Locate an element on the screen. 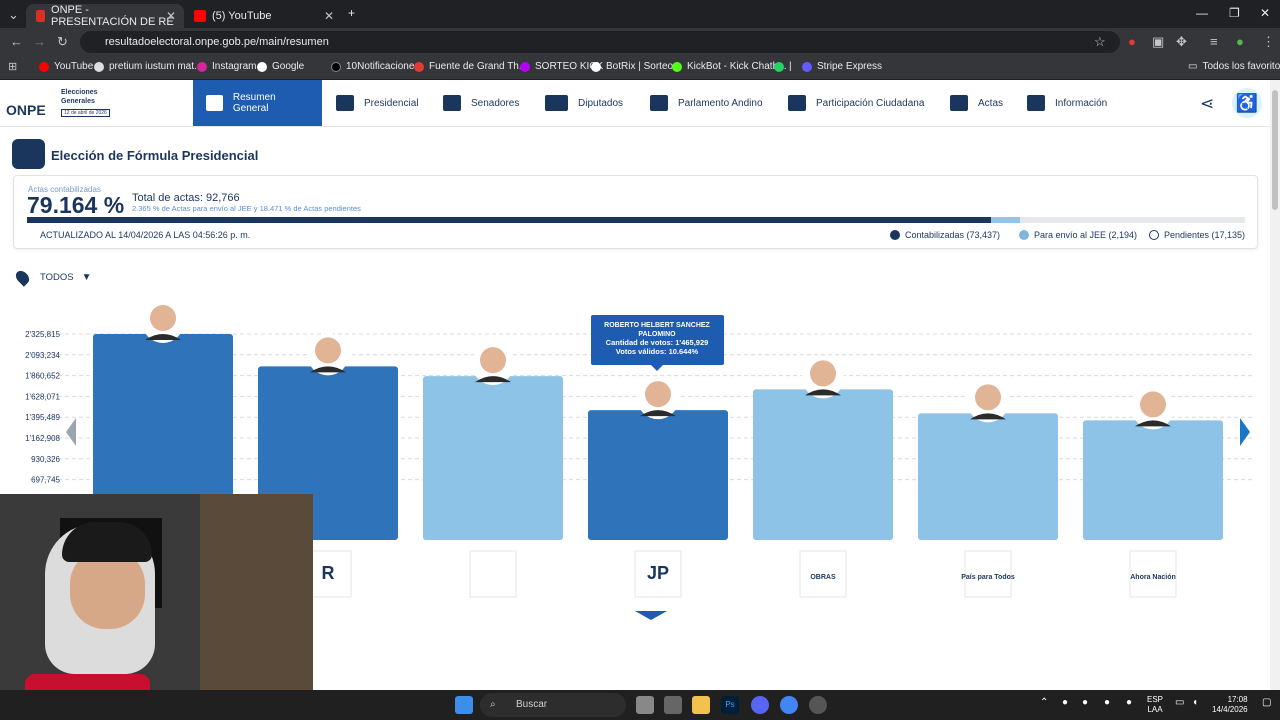  site-icon is located at coordinates (419, 66).